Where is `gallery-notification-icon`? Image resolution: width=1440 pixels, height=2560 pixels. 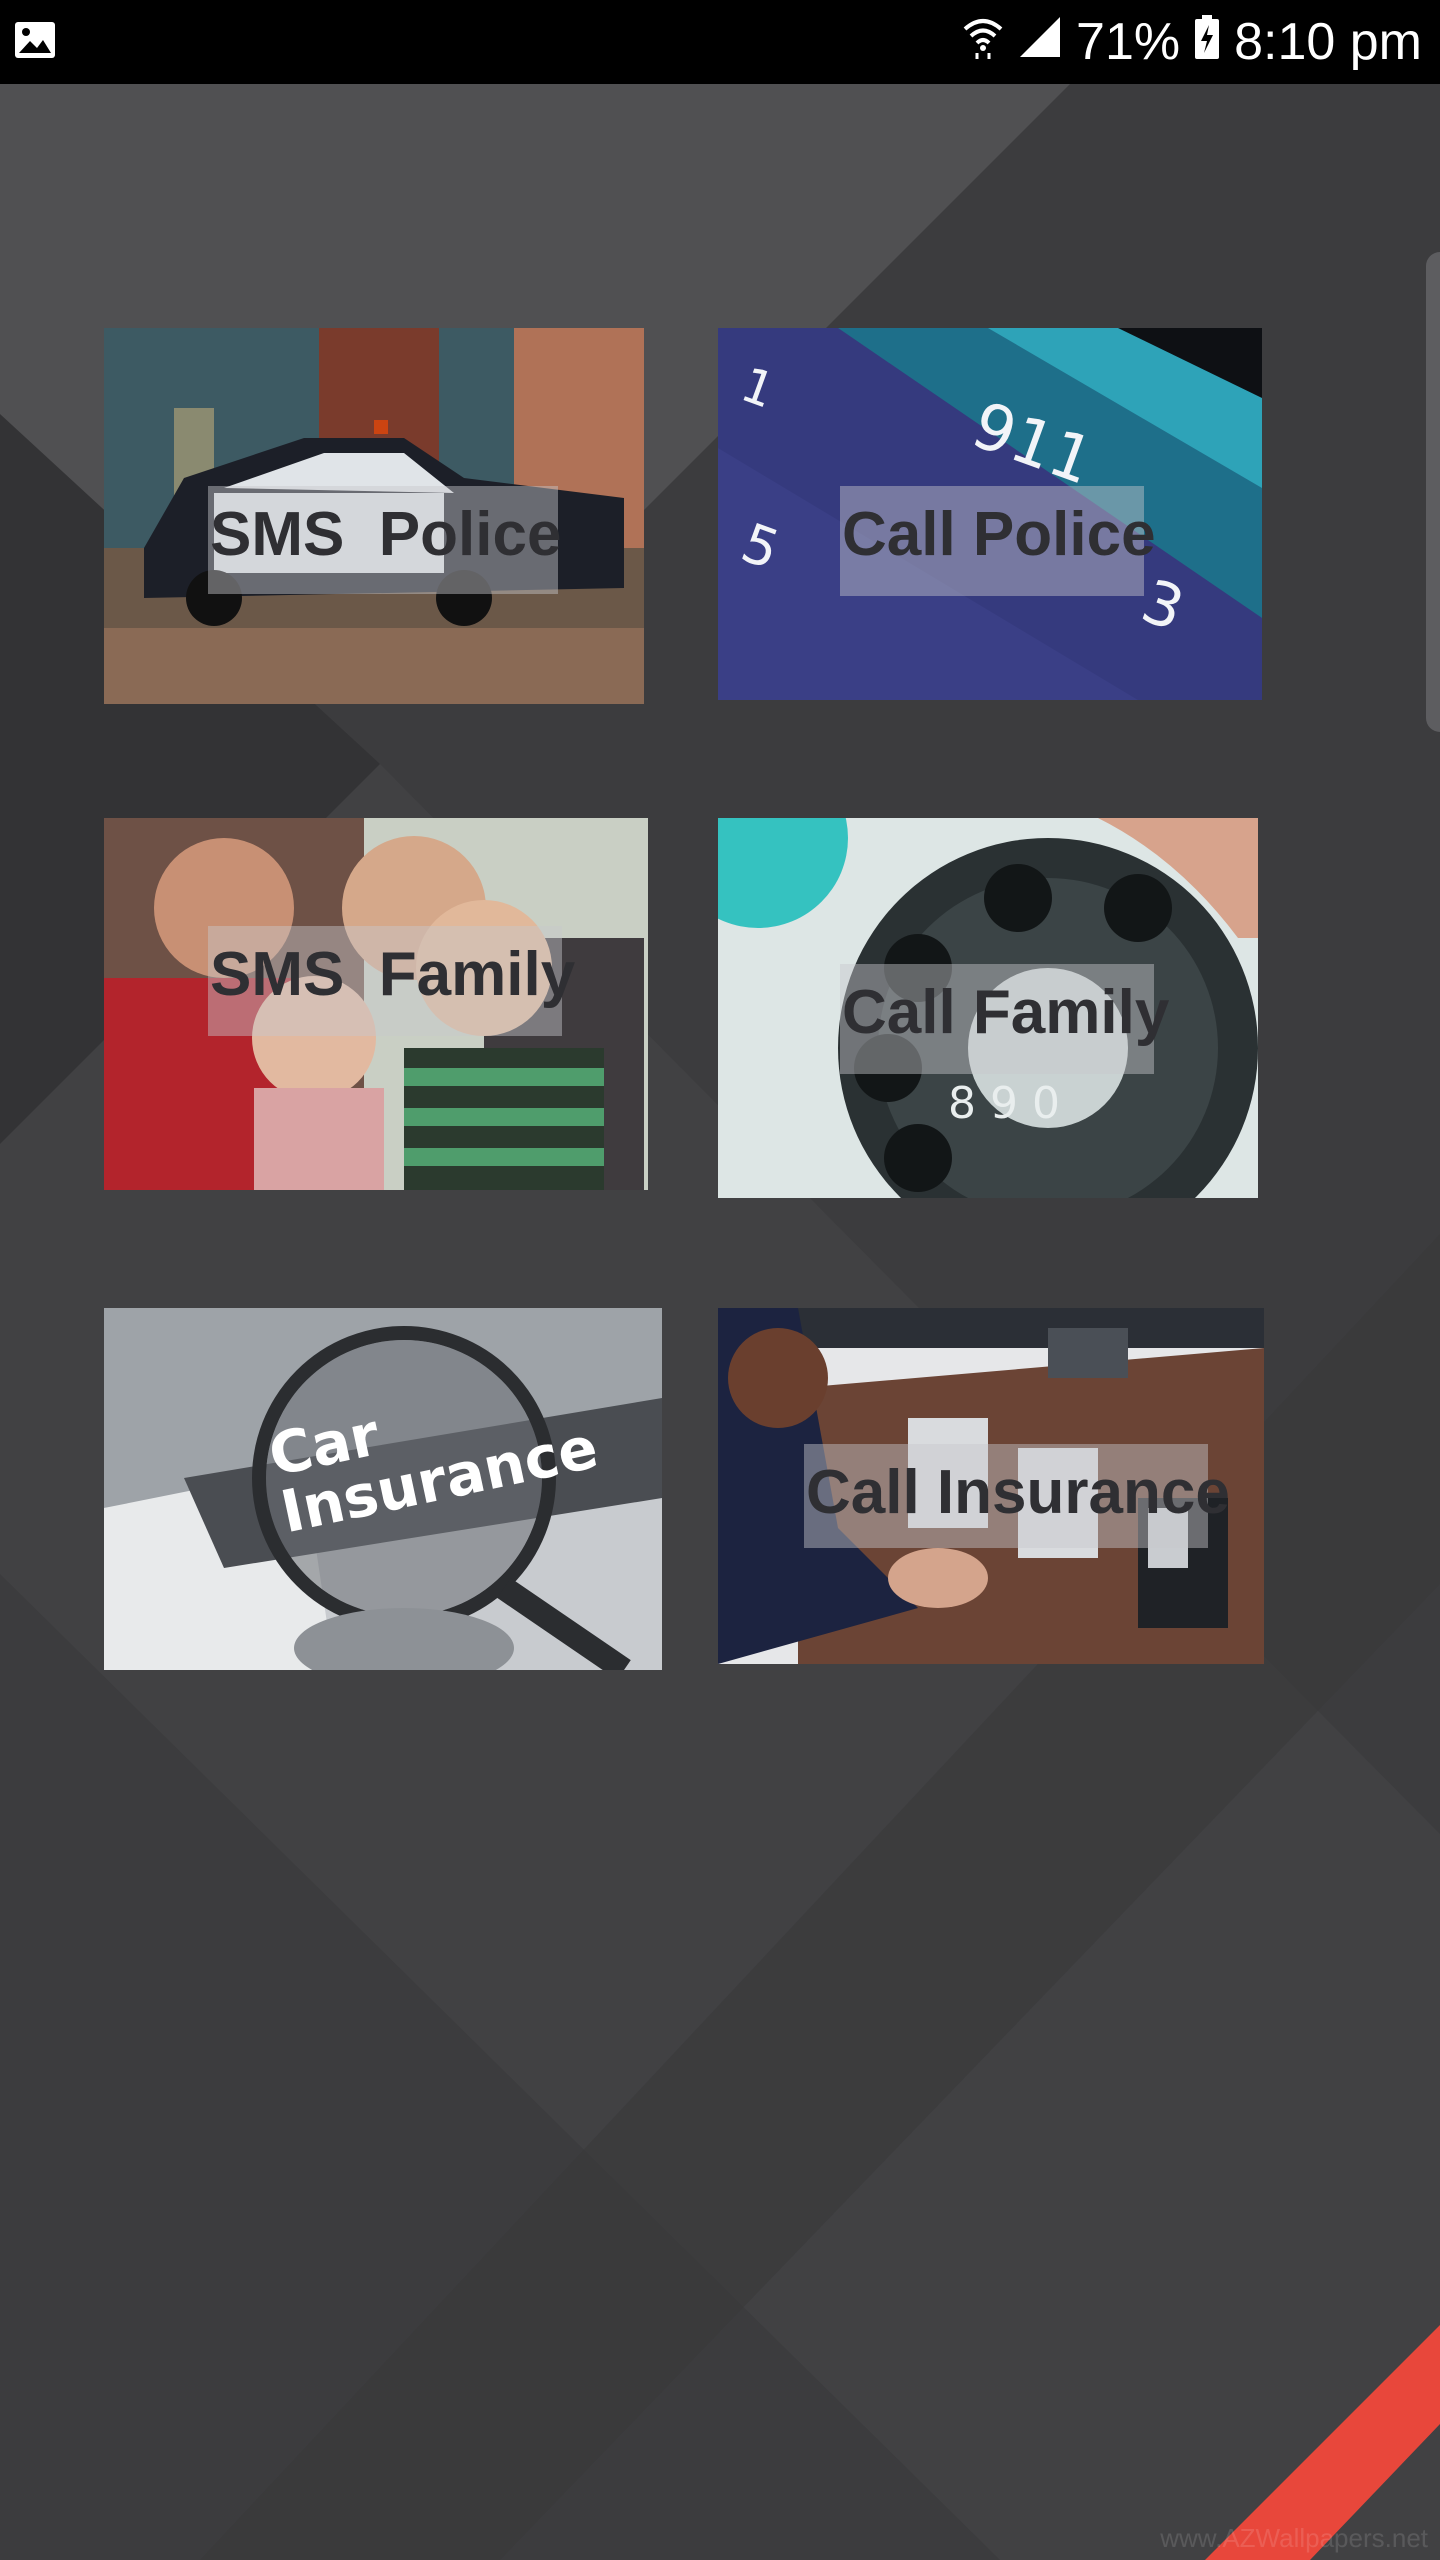
gallery-notification-icon is located at coordinates (35, 42).